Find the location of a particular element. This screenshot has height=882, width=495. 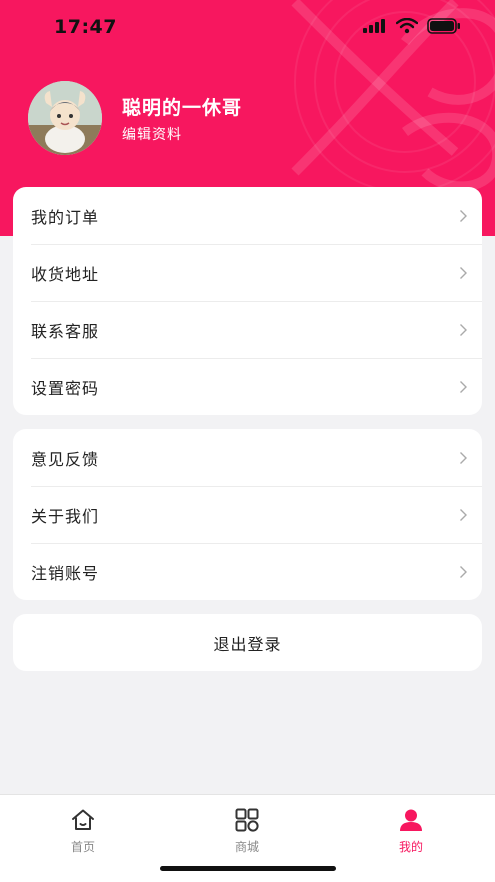

user-icon is located at coordinates (411, 820).